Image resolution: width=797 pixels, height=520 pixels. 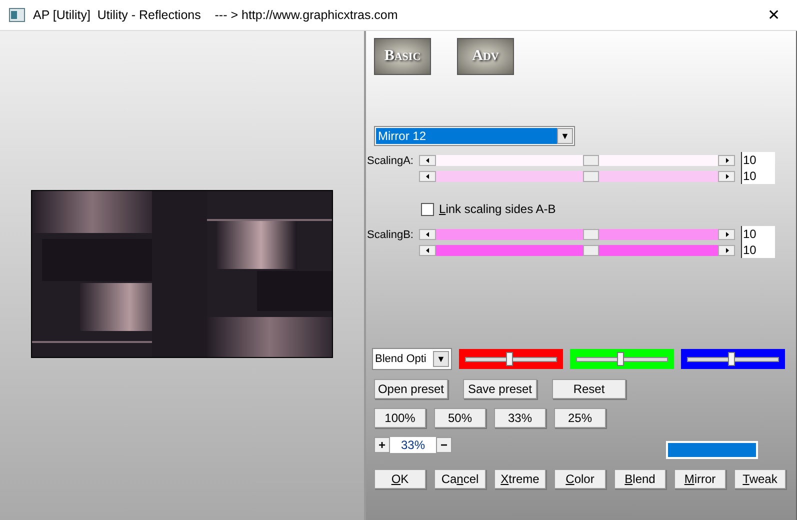 I want to click on preset-button: Open preset, so click(x=411, y=389).